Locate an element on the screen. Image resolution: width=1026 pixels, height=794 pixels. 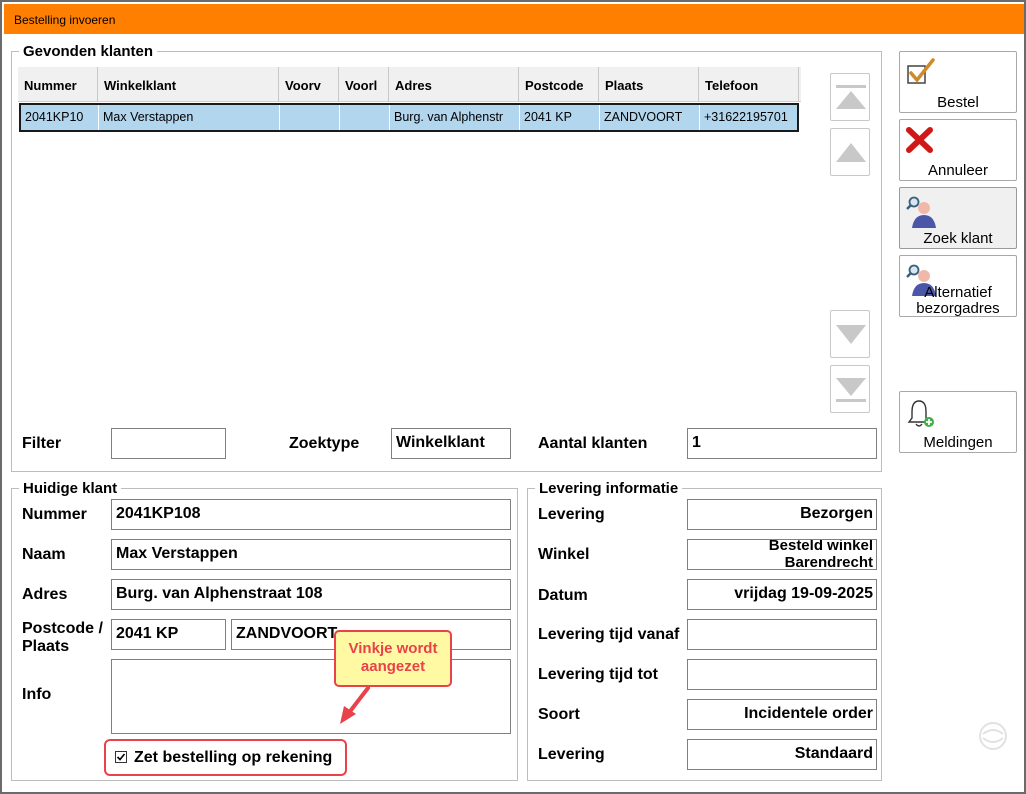
zoek-klant-label: Zoek klant is located at coordinates (958, 238).